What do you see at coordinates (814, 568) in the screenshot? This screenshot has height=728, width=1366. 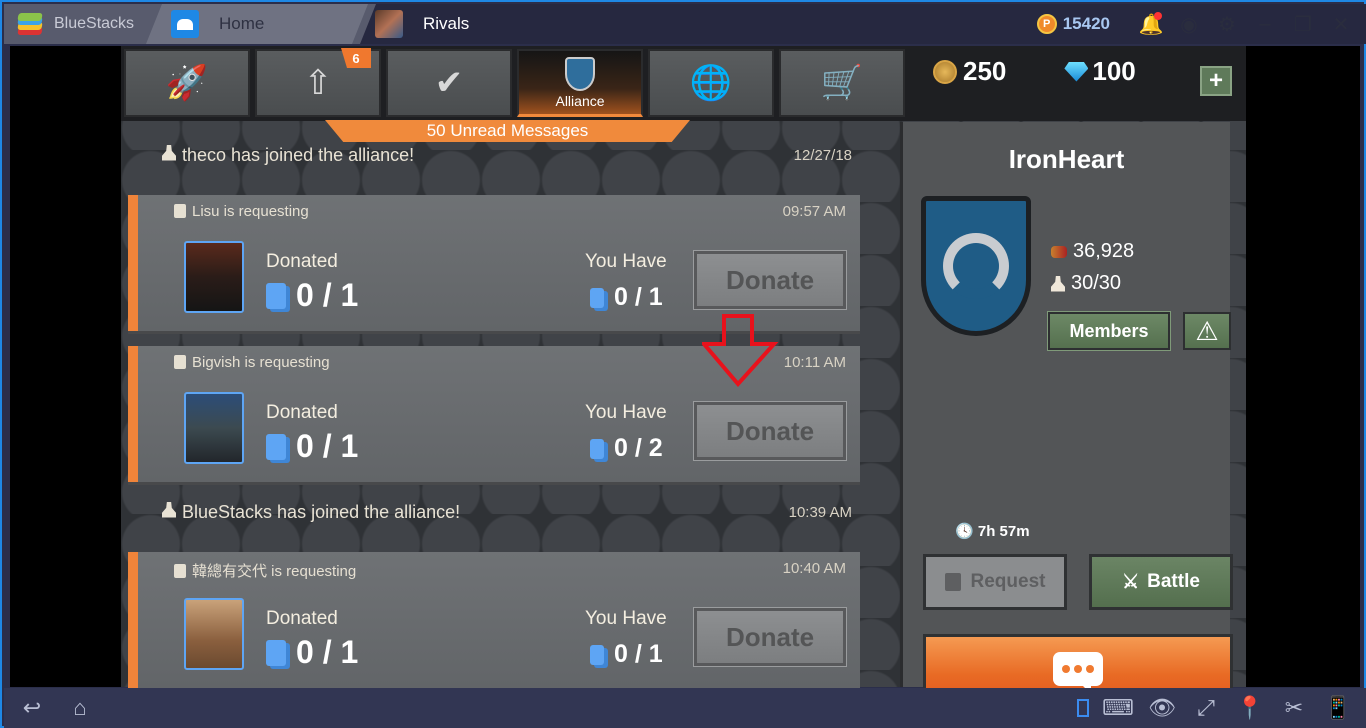 I see `message-time: 10:40 AM` at bounding box center [814, 568].